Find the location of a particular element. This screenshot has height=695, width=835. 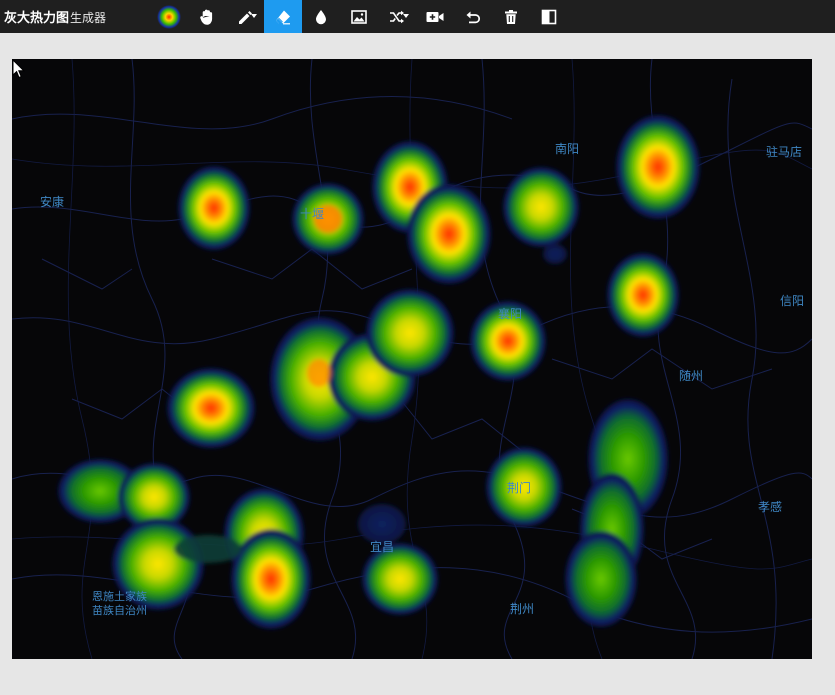

city-xinyang: 信阳 is located at coordinates (792, 301).